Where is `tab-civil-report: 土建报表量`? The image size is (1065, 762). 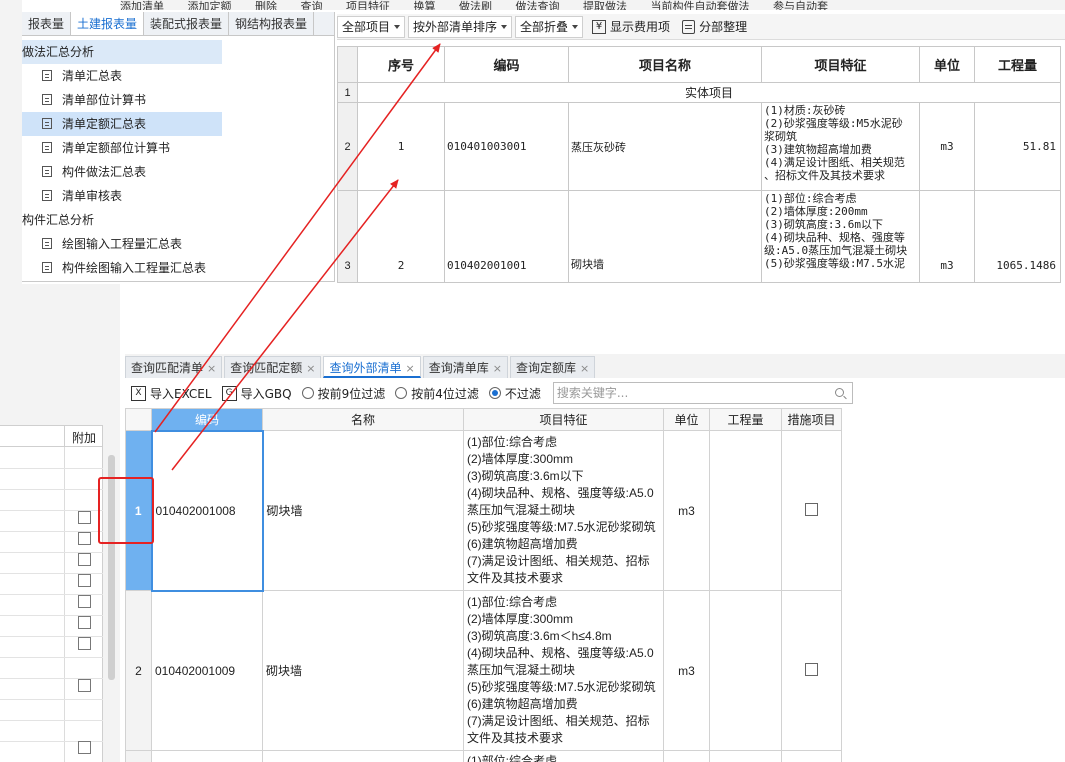 tab-civil-report: 土建报表量 is located at coordinates (108, 23).